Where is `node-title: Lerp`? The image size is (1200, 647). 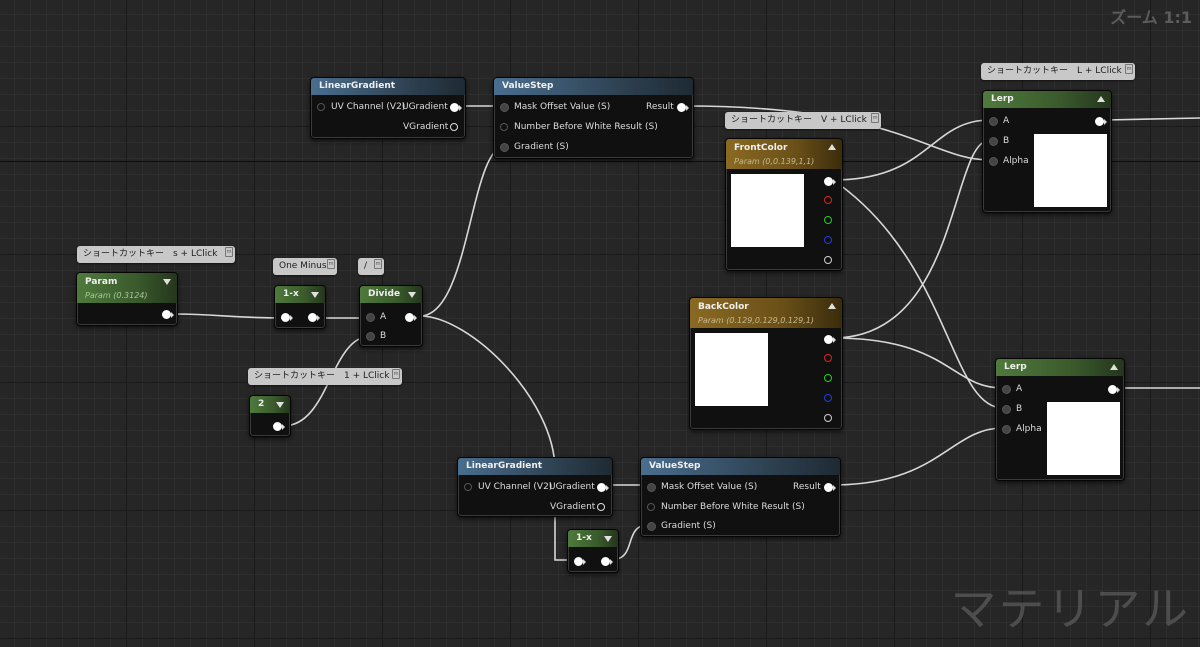 node-title: Lerp is located at coordinates (1002, 99).